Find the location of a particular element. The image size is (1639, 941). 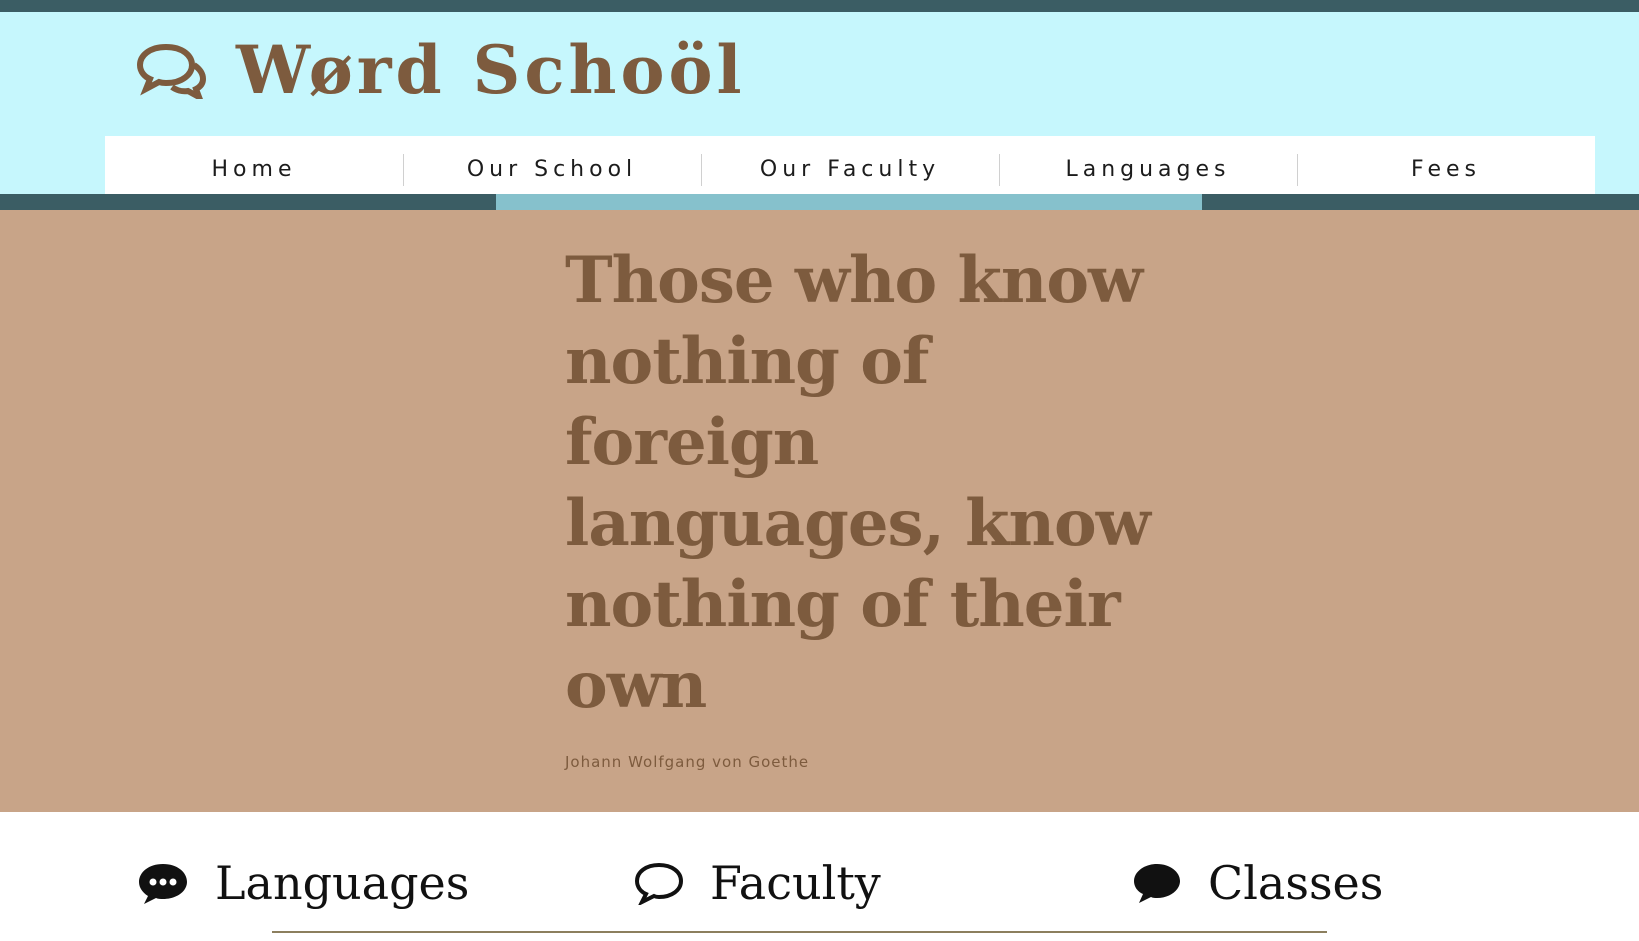

feature-faculty: Faculty is located at coordinates (757, 883).